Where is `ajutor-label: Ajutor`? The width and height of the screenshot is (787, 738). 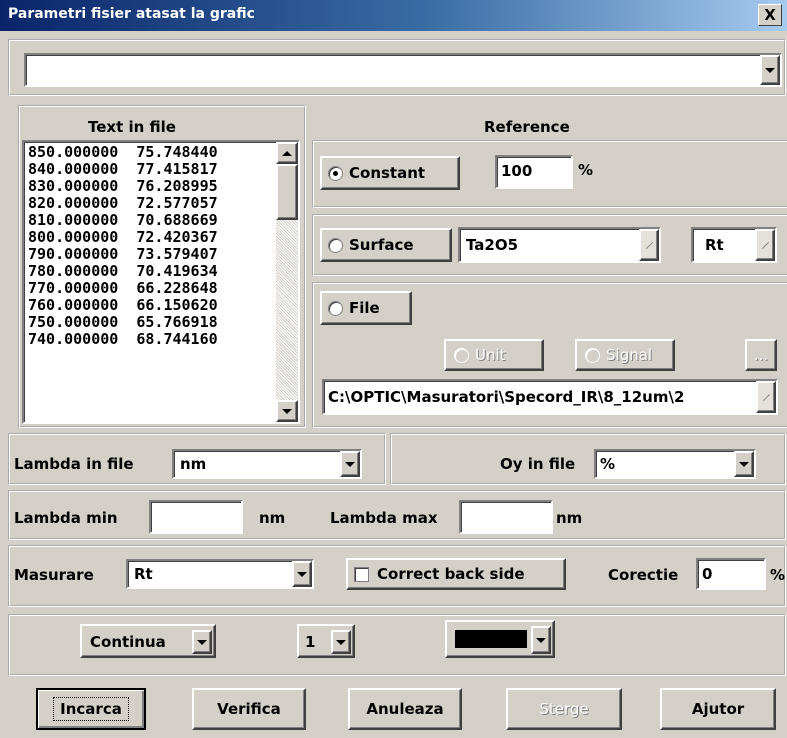 ajutor-label: Ajutor is located at coordinates (718, 709).